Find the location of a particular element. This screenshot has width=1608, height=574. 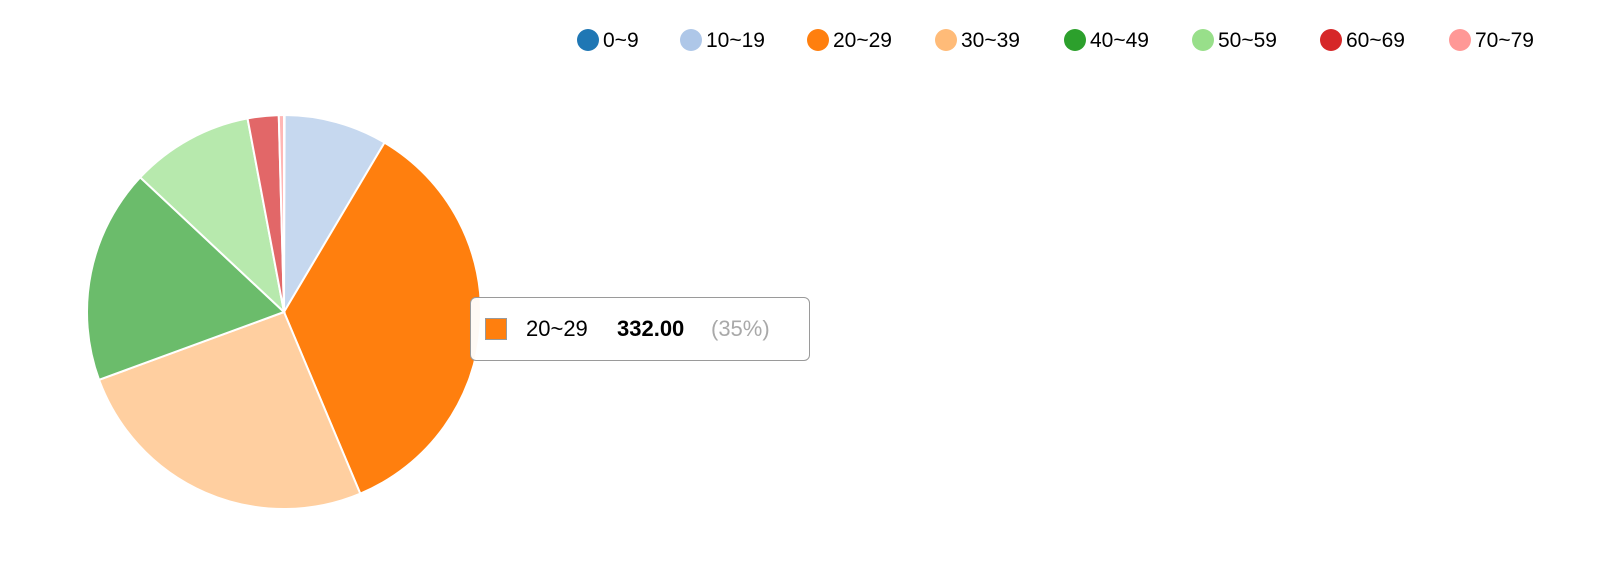

tooltip-value: 332.00 is located at coordinates (651, 328).